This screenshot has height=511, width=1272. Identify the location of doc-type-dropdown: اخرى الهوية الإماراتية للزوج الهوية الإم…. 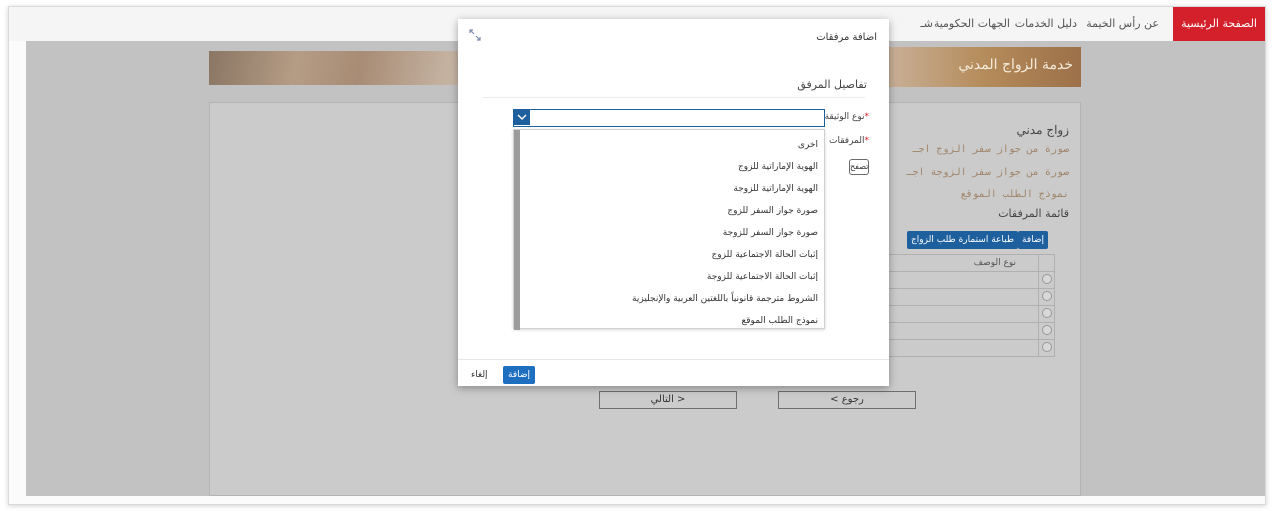
(669, 230).